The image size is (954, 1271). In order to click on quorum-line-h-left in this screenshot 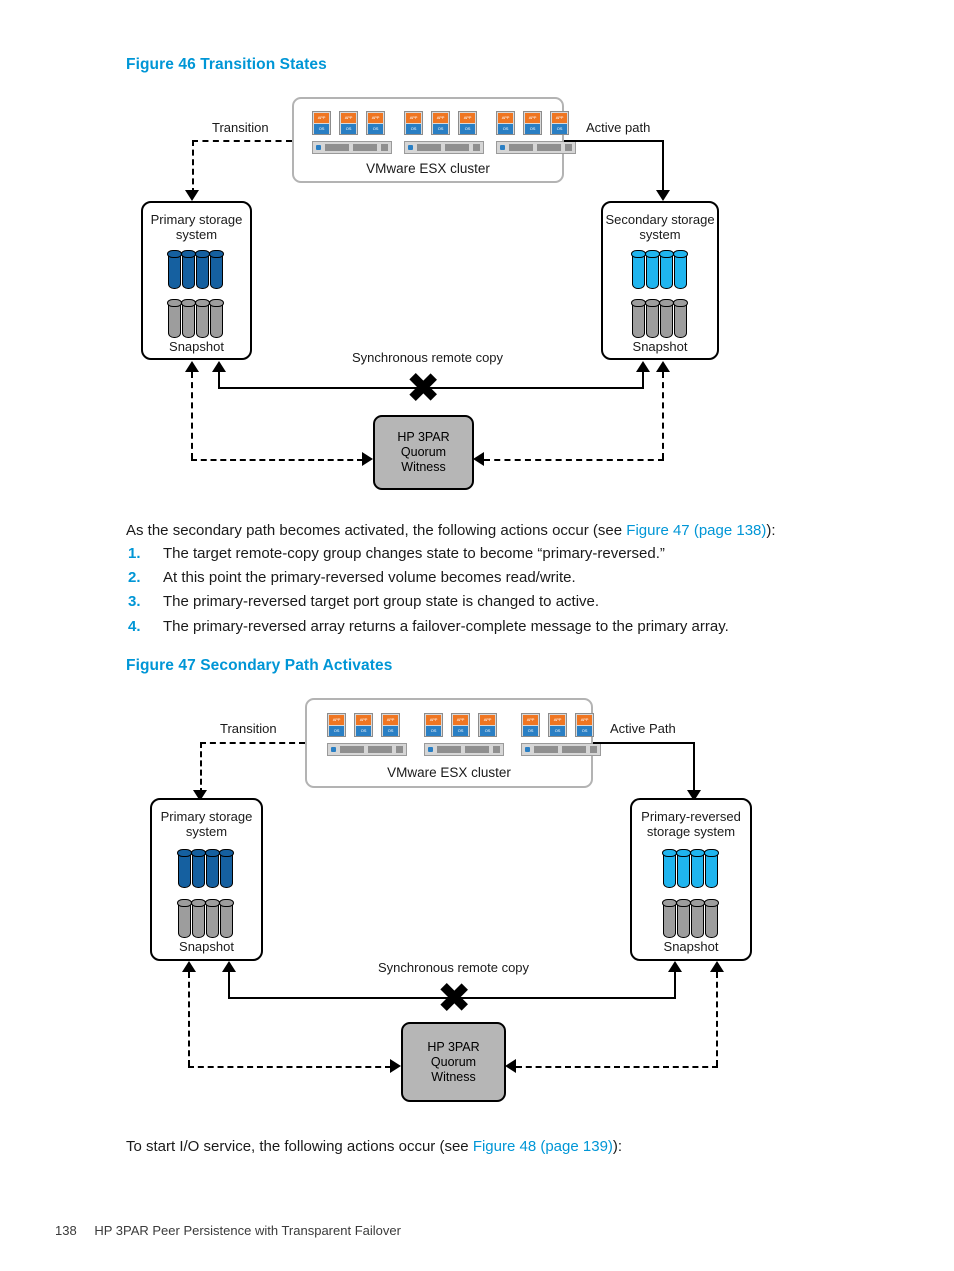, I will do `click(289, 1067)`.